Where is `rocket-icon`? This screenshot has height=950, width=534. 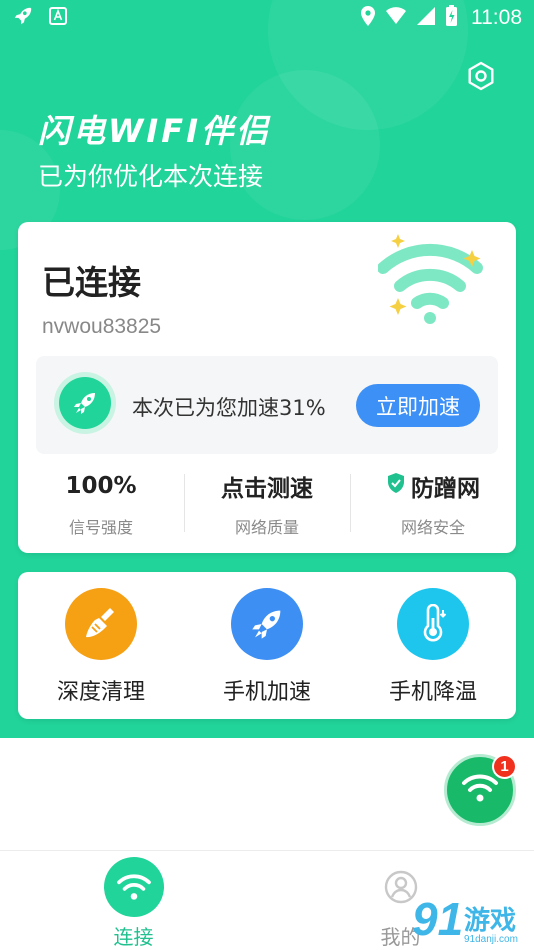
rocket-icon is located at coordinates (267, 624).